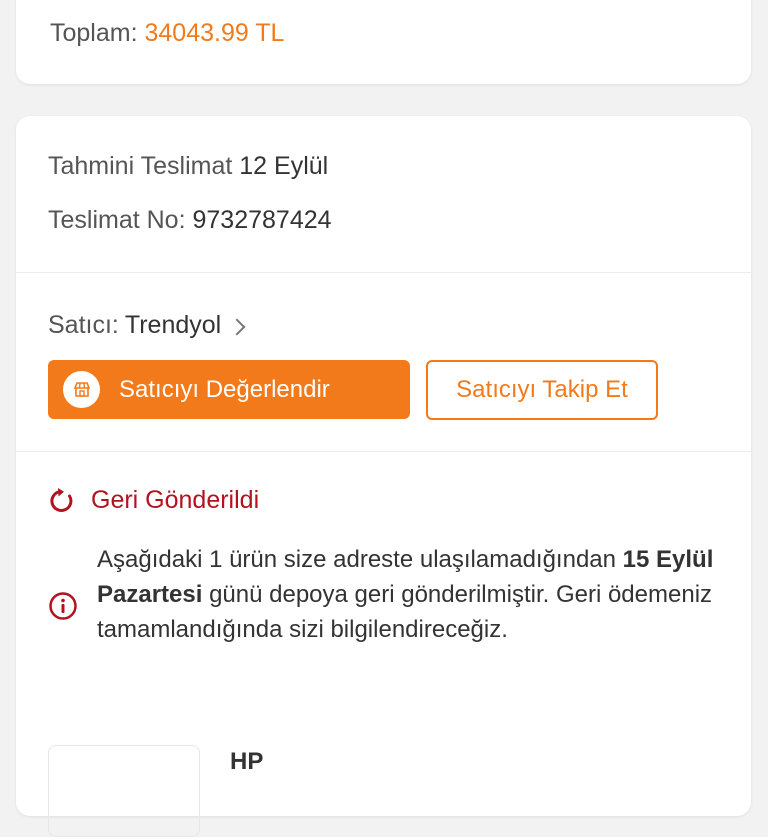 The height and width of the screenshot is (837, 768). I want to click on delivery-estimate-value: 12 Eylül, so click(284, 166).